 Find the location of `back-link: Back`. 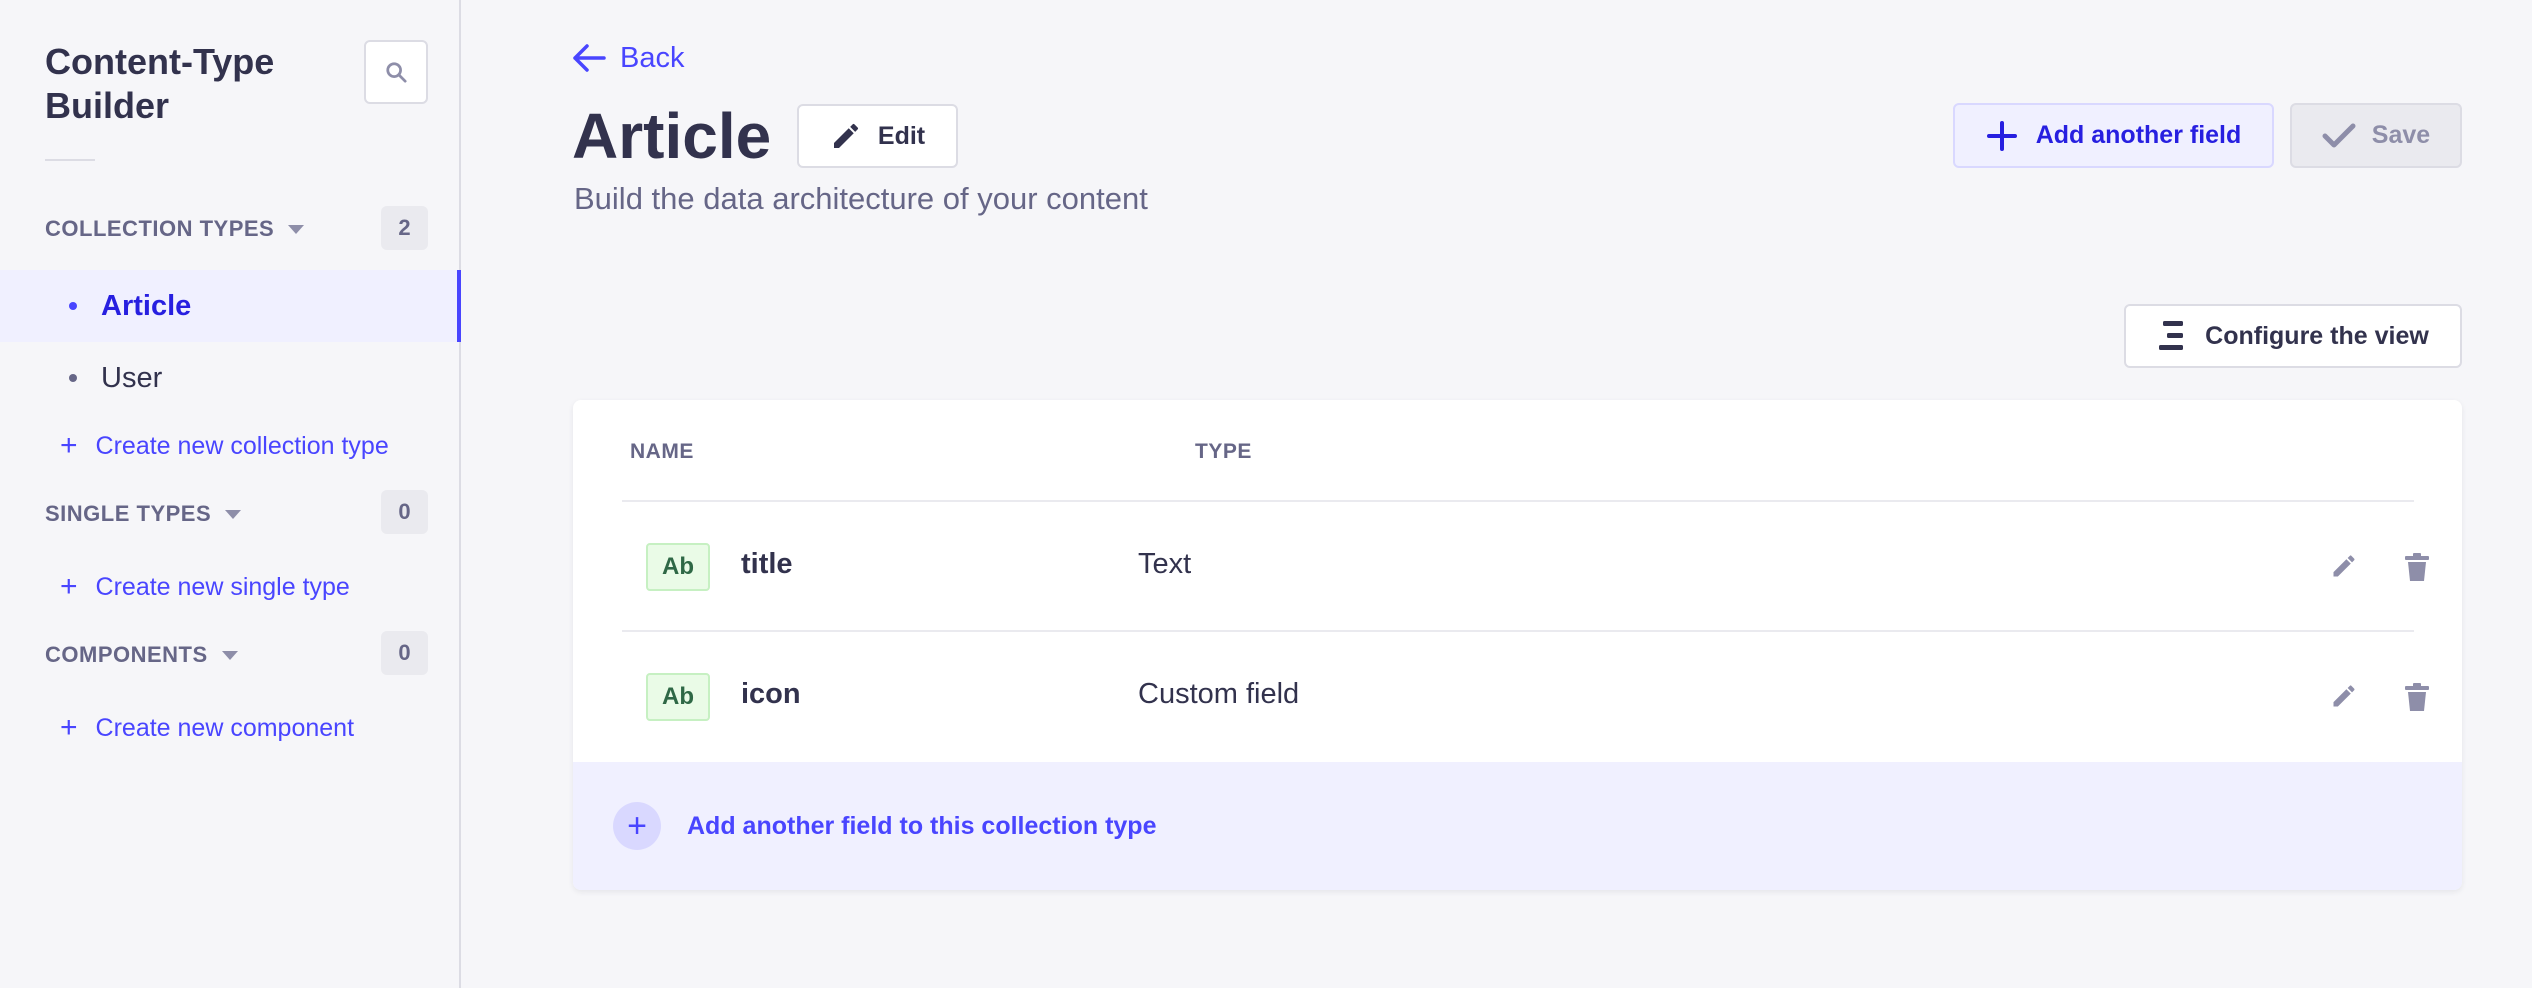

back-link: Back is located at coordinates (628, 58).